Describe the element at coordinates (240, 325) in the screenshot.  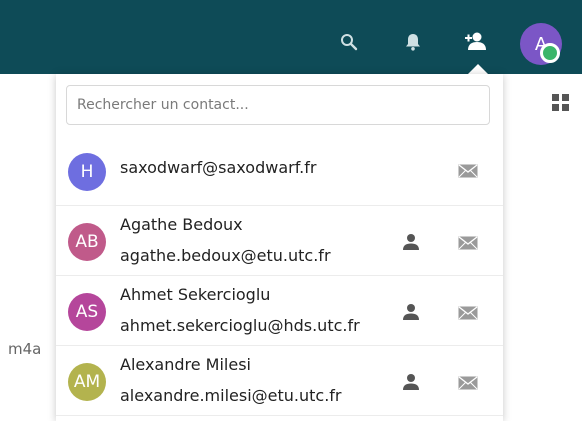
I see `contact-email: ahmet.sekercioglu@hds.utc.fr` at that location.